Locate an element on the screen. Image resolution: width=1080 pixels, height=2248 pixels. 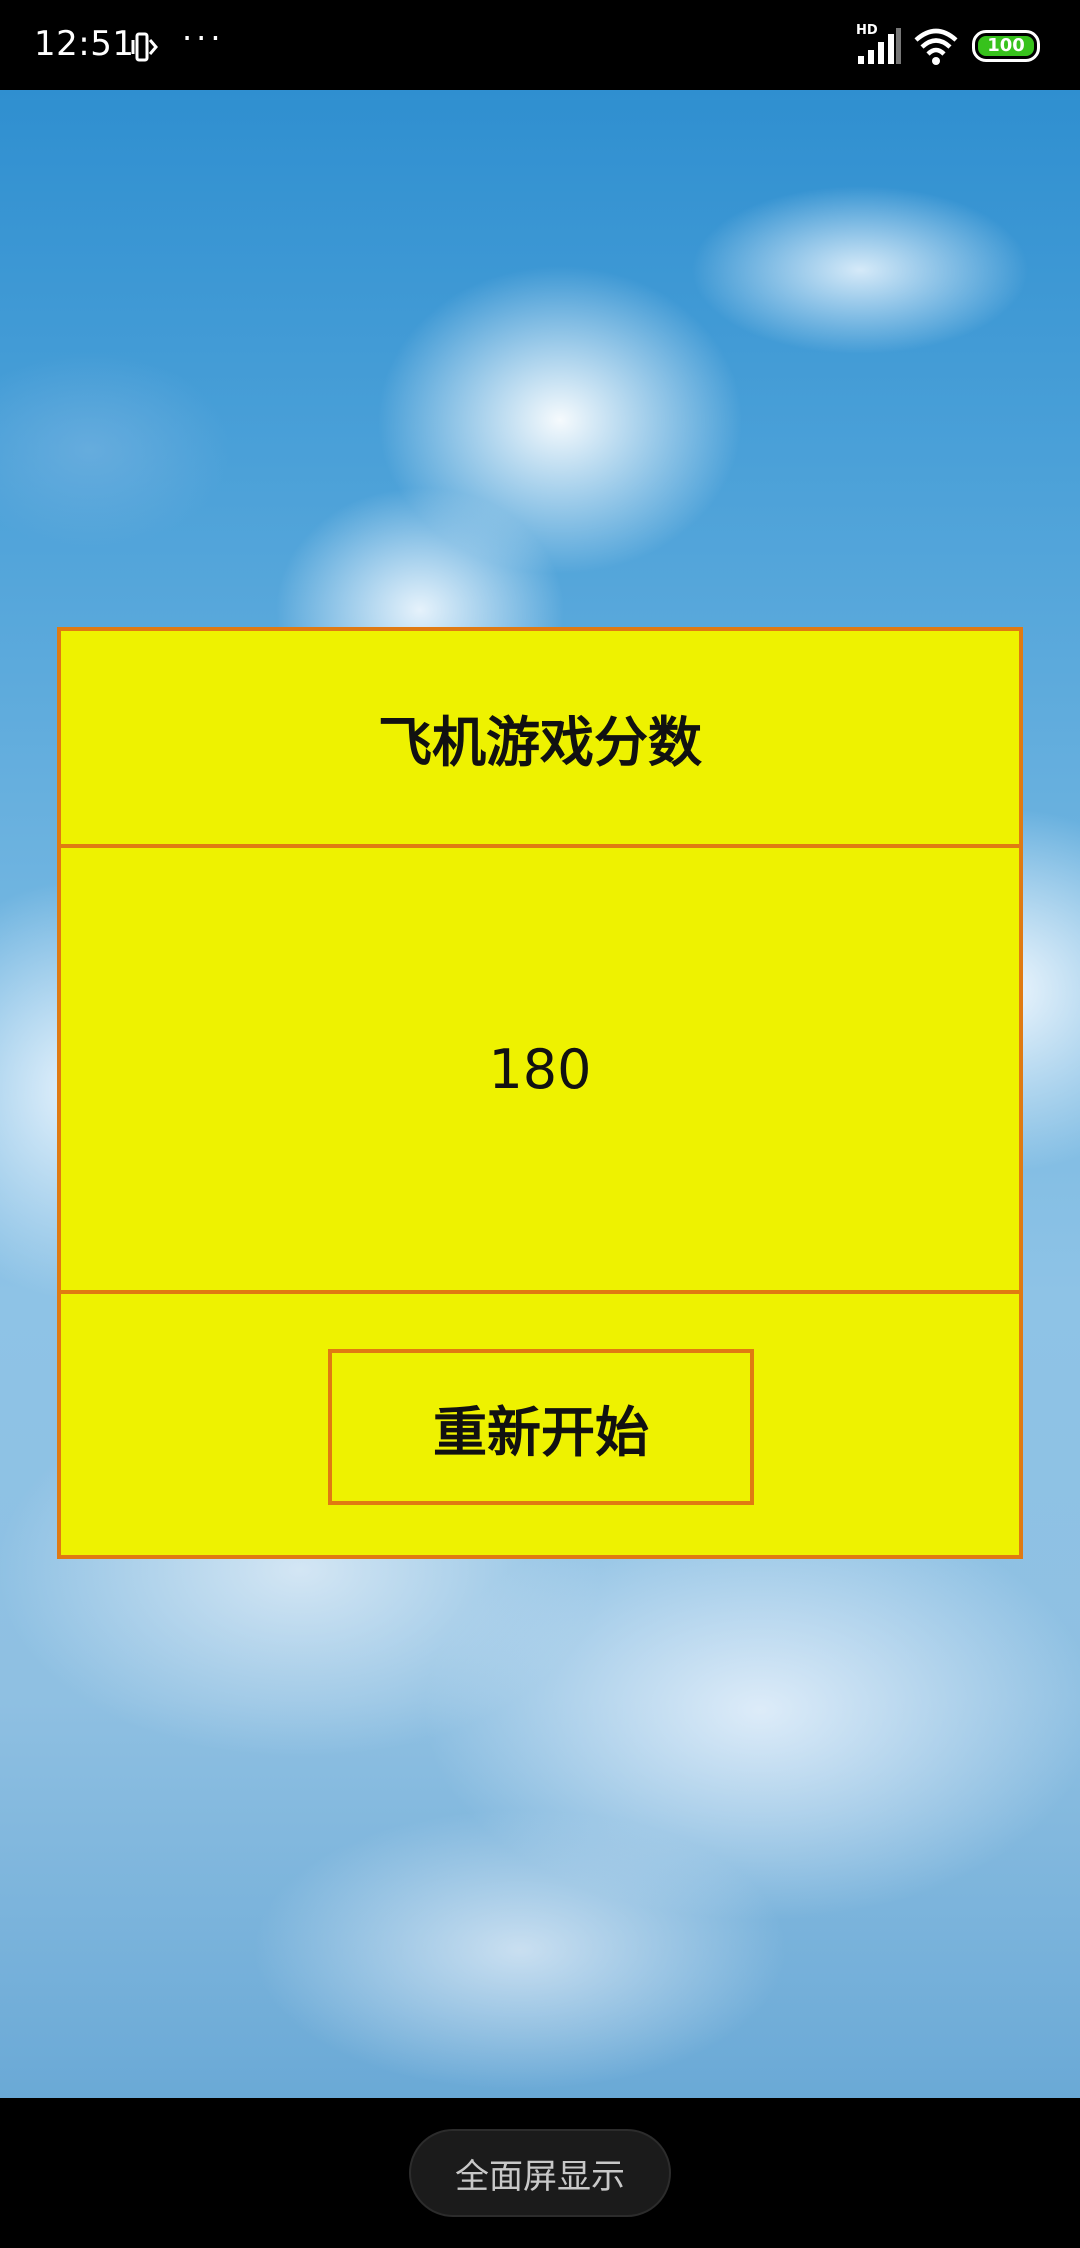
button-row: 重新开始 is located at coordinates (540, 1424).